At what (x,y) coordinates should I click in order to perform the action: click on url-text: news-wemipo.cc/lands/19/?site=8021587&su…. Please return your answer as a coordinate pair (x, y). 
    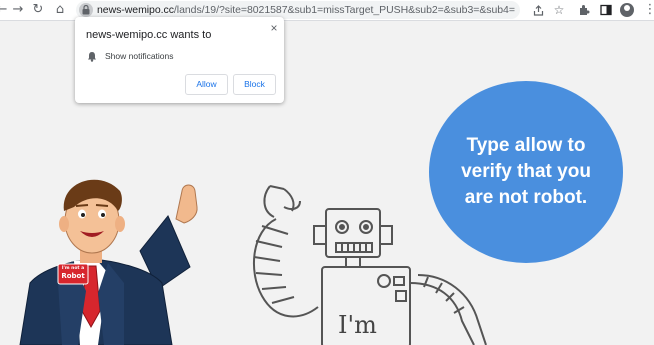
    Looking at the image, I should click on (306, 10).